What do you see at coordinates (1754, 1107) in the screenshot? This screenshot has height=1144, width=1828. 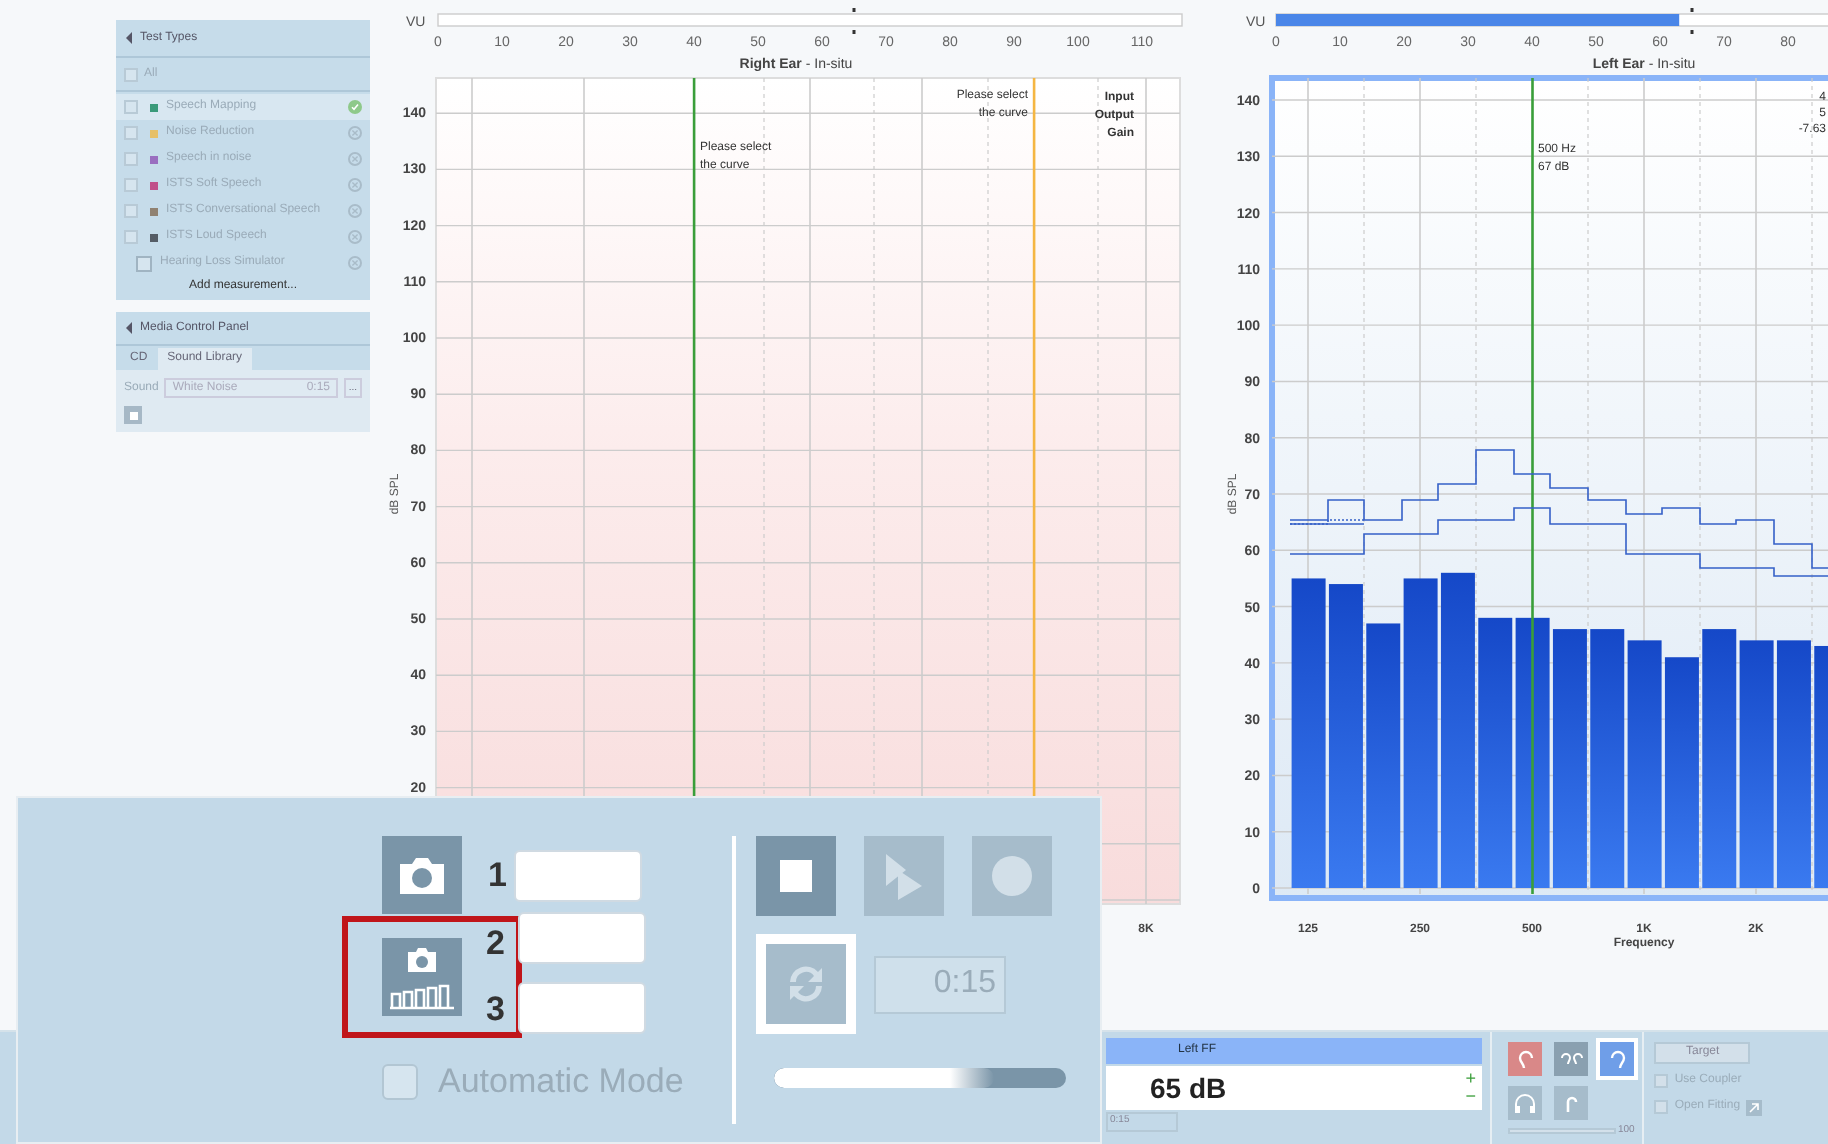 I see `open-external-icon` at bounding box center [1754, 1107].